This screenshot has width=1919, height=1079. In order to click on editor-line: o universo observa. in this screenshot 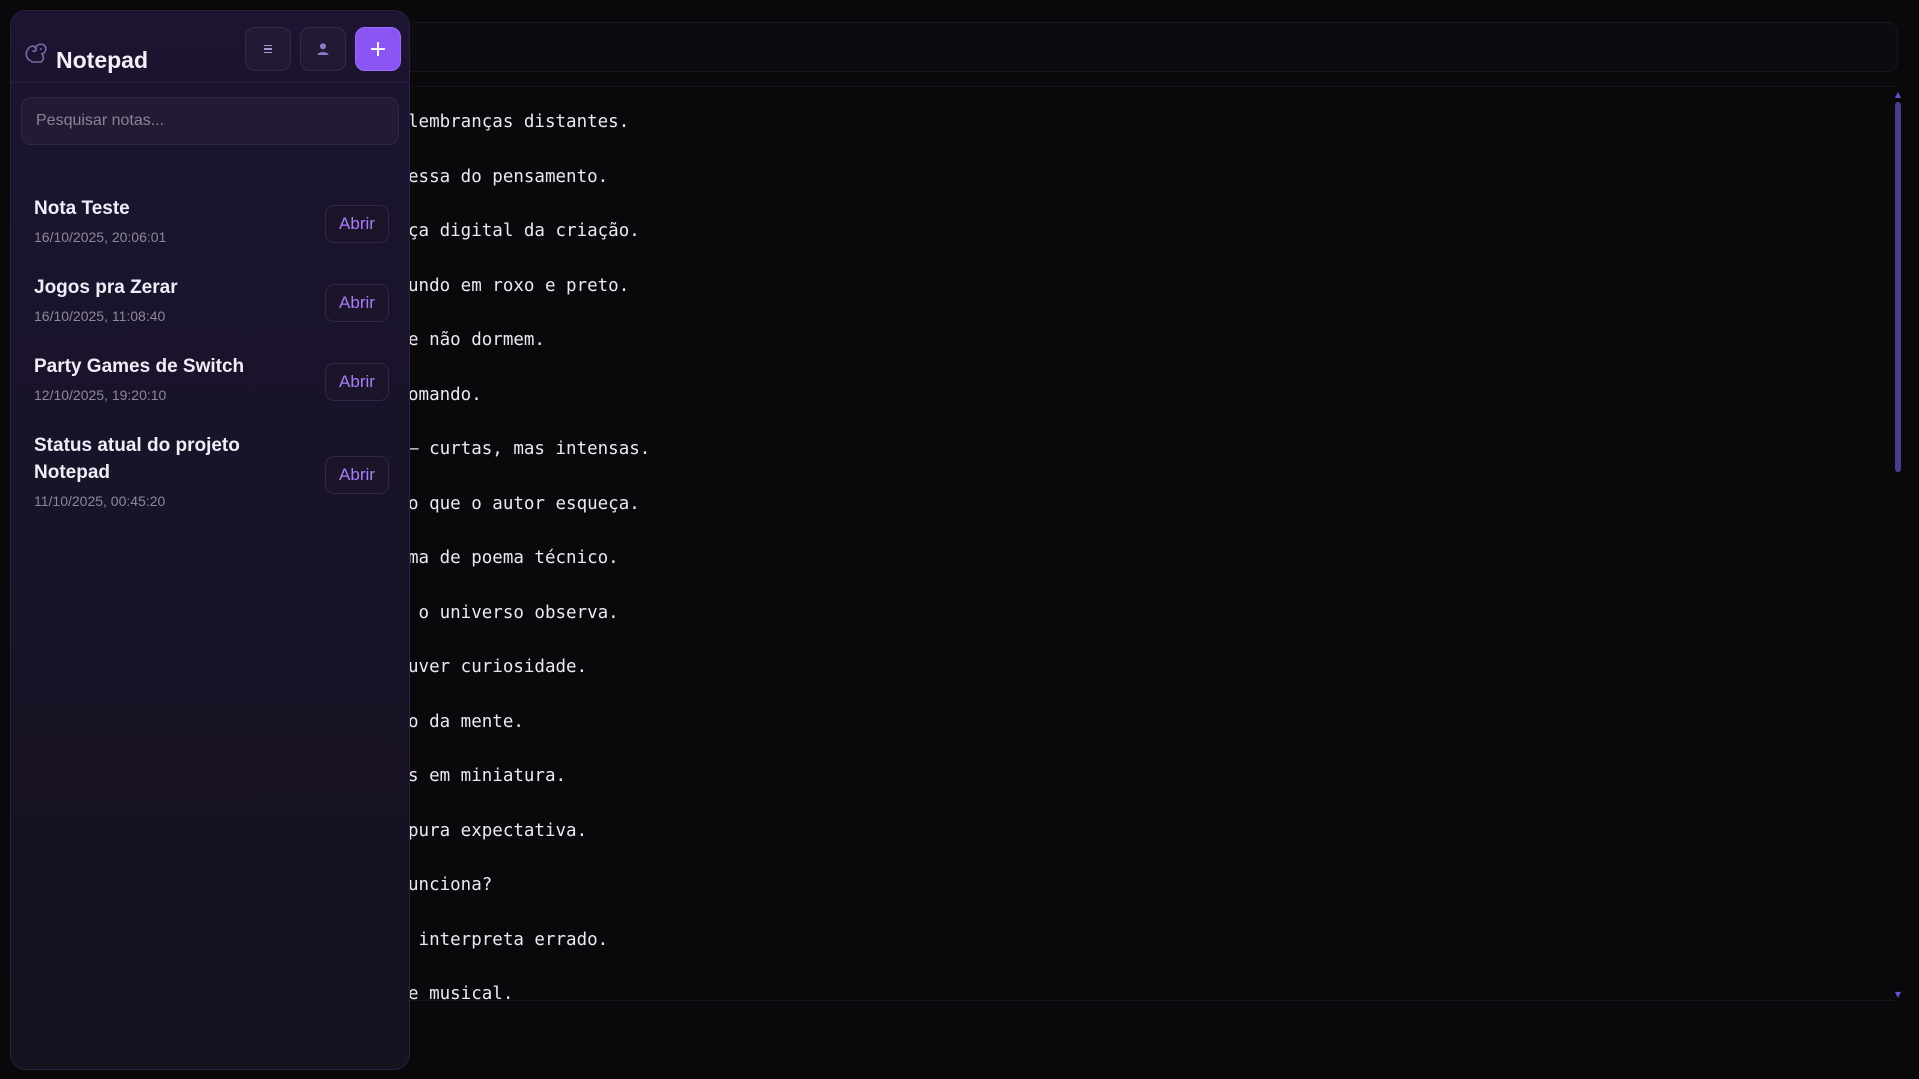, I will do `click(513, 612)`.